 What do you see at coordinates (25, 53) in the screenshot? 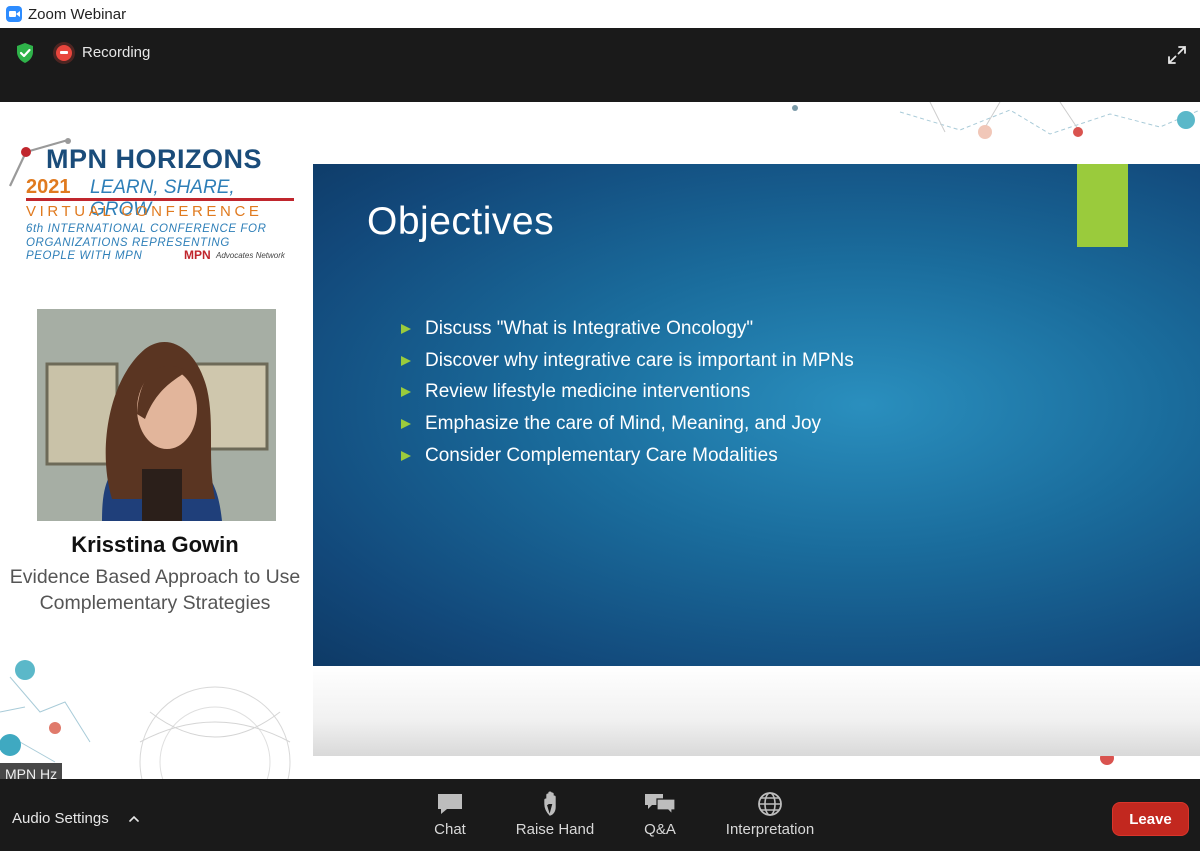
I see `shield-check-icon` at bounding box center [25, 53].